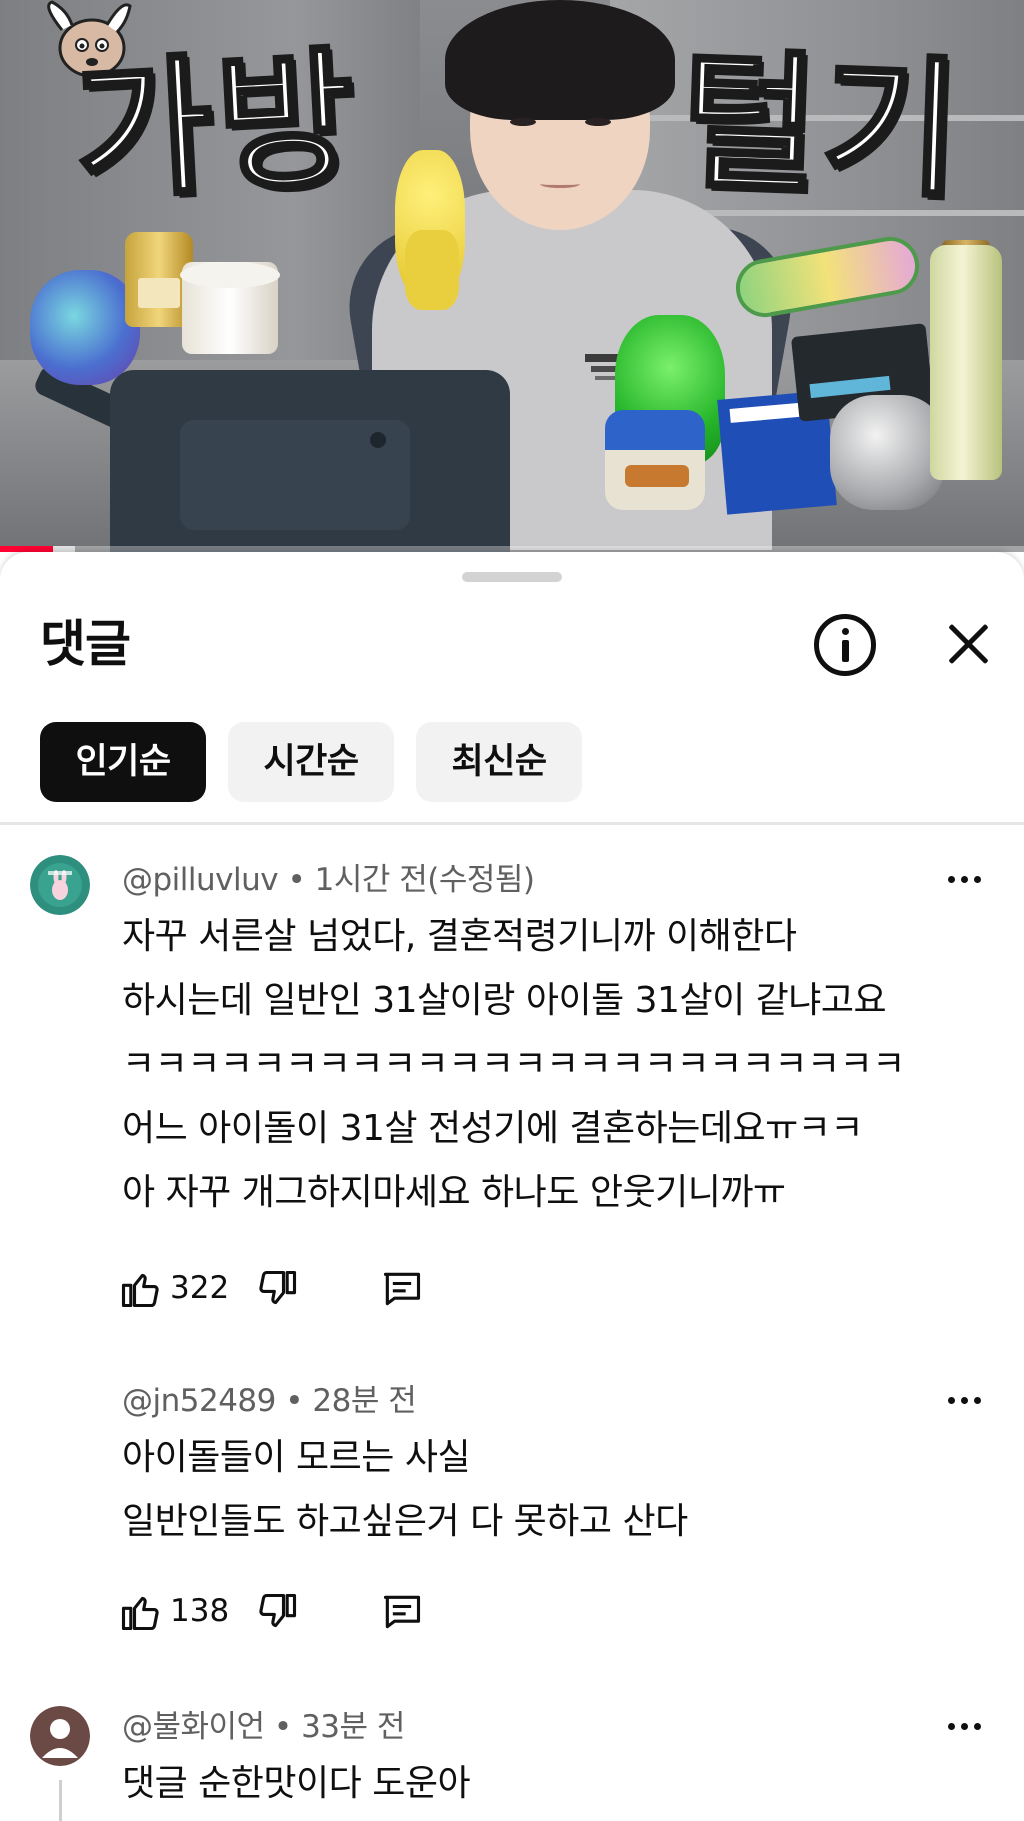 The height and width of the screenshot is (1821, 1024). Describe the element at coordinates (123, 762) in the screenshot. I see `sort-chip-popular: 인기순` at that location.